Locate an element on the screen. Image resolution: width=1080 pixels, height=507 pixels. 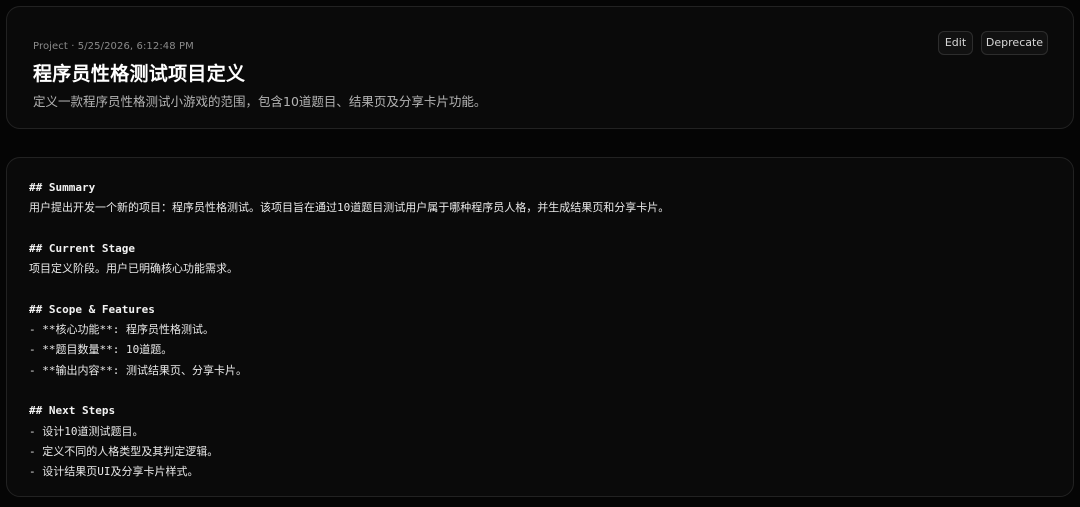
heading-summary: ## Summary is located at coordinates (62, 187).